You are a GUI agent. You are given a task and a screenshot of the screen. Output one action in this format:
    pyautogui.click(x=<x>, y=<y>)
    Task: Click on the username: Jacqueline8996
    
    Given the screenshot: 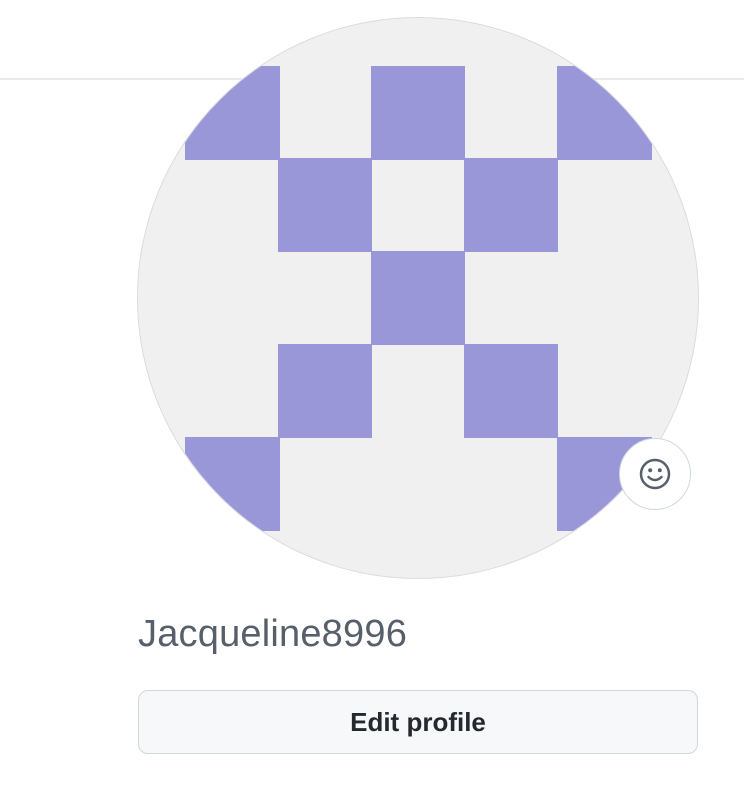 What is the action you would take?
    pyautogui.click(x=273, y=634)
    